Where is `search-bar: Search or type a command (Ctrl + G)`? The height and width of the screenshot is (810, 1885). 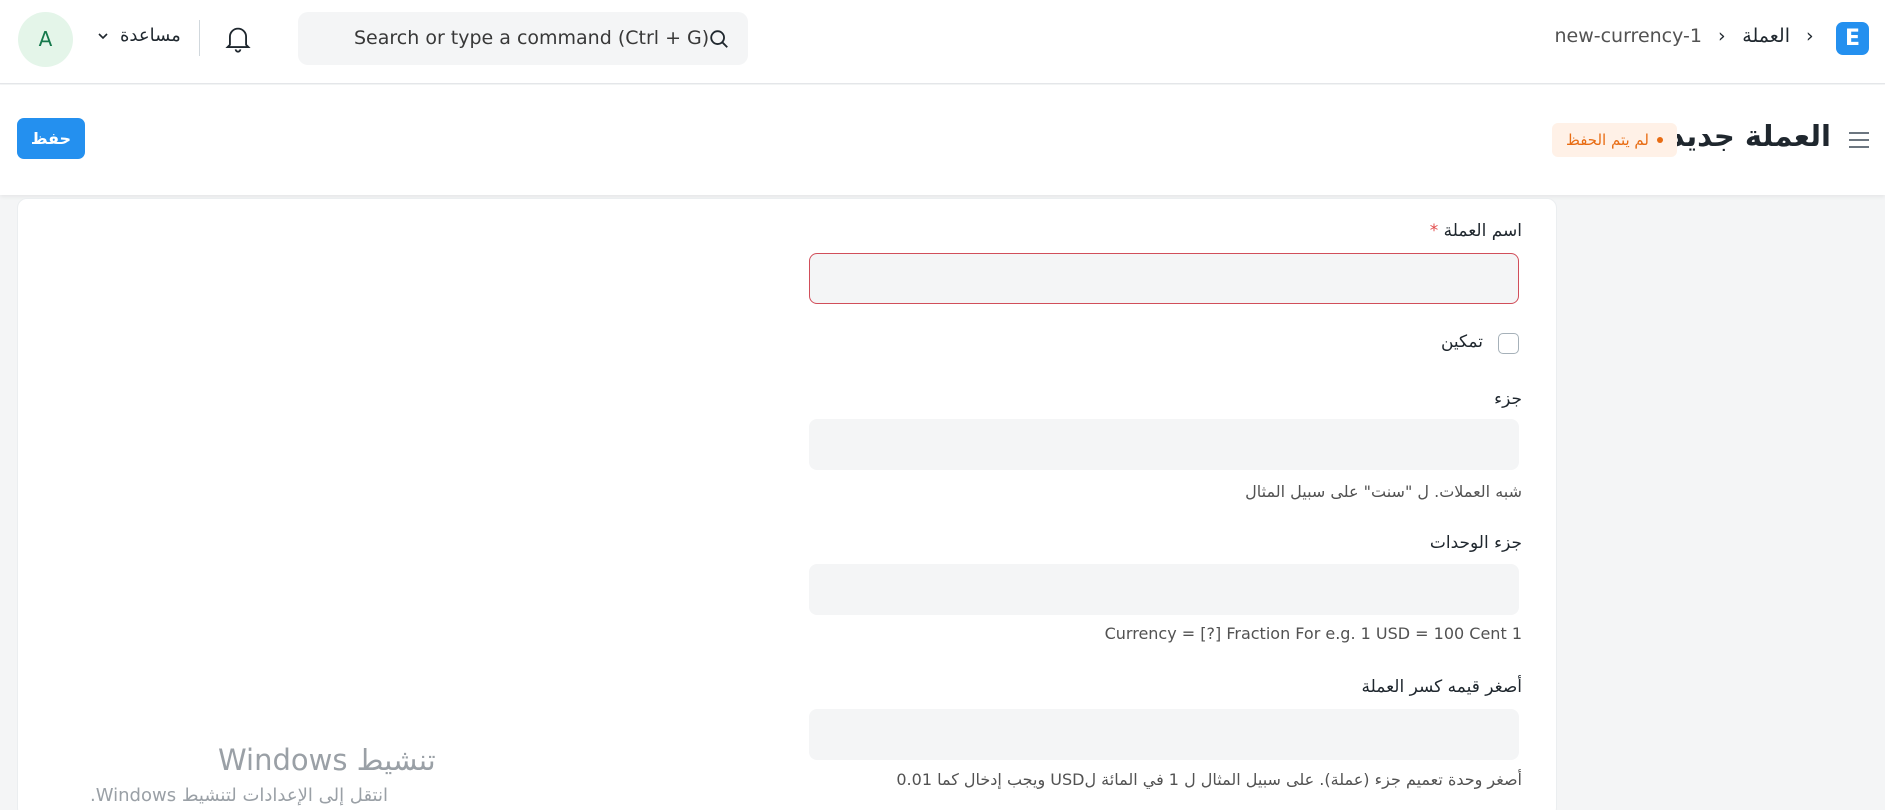 search-bar: Search or type a command (Ctrl + G) is located at coordinates (523, 38).